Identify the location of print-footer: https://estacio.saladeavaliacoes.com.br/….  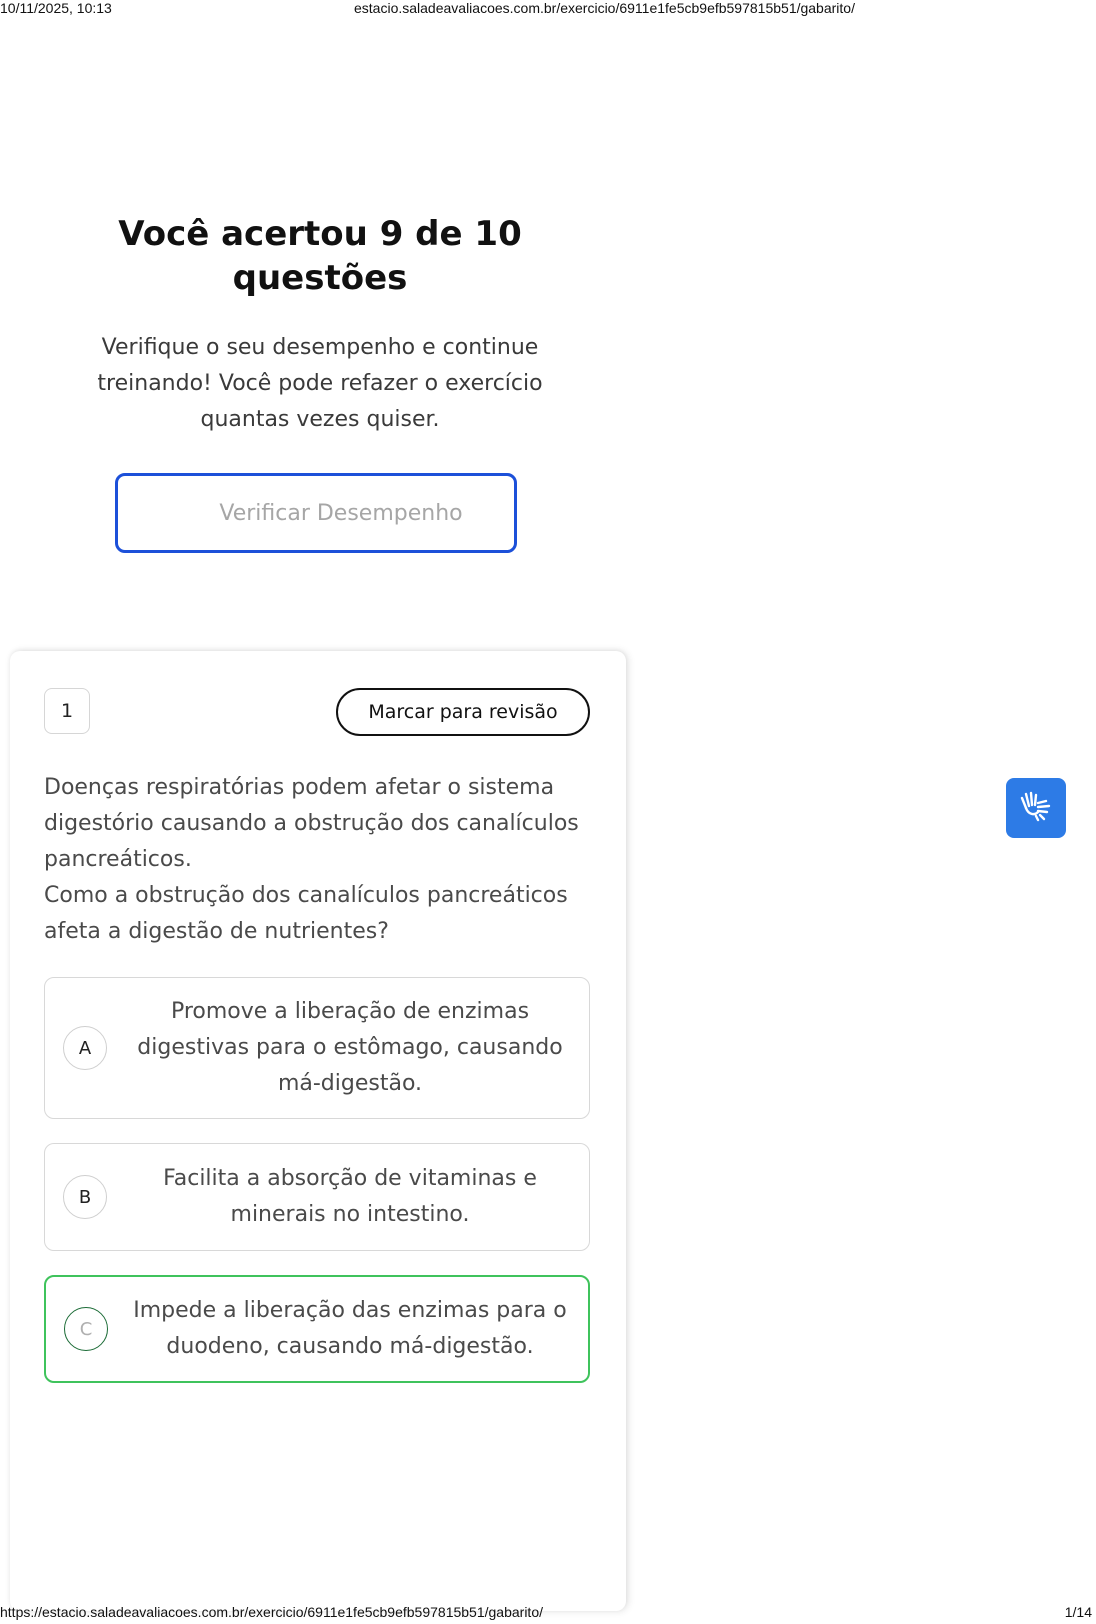
(548, 1614).